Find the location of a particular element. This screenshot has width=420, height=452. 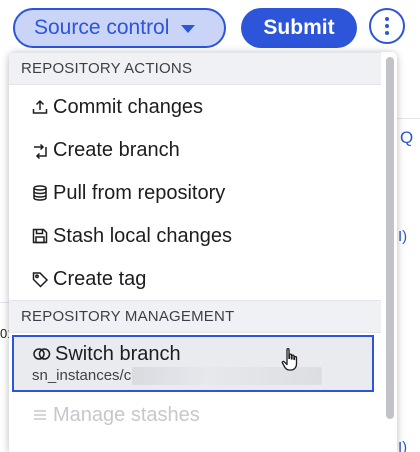

menu-scrollbar-thumb is located at coordinates (390, 238).